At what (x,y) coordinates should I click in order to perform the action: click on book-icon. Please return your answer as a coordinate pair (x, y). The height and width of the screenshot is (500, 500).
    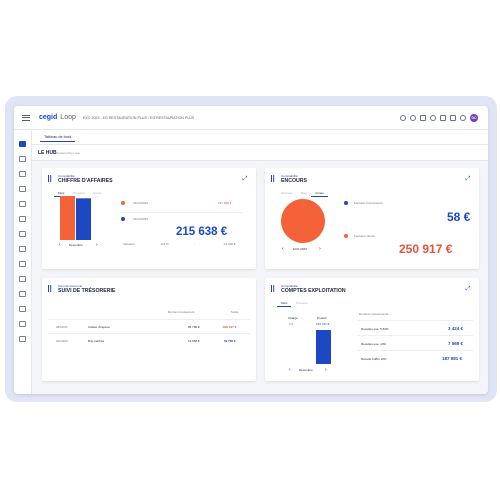
    Looking at the image, I should click on (22, 159).